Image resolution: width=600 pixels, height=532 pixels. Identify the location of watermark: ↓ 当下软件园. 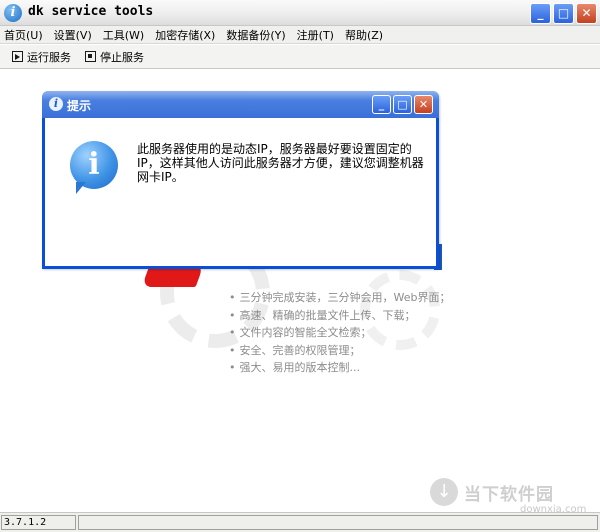
(492, 492).